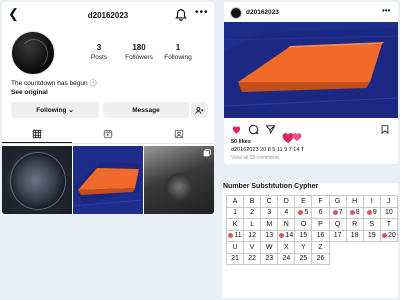 This screenshot has width=400, height=300. I want to click on cipher-number-cell: 23, so click(269, 258).